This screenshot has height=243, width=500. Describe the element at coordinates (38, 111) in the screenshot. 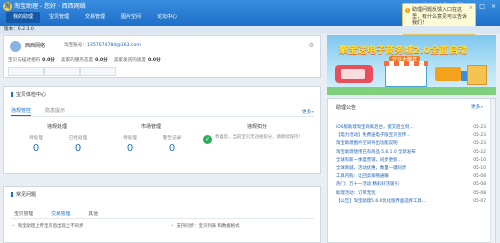

I see `check-tabs: 违规管控 隐患提示` at that location.